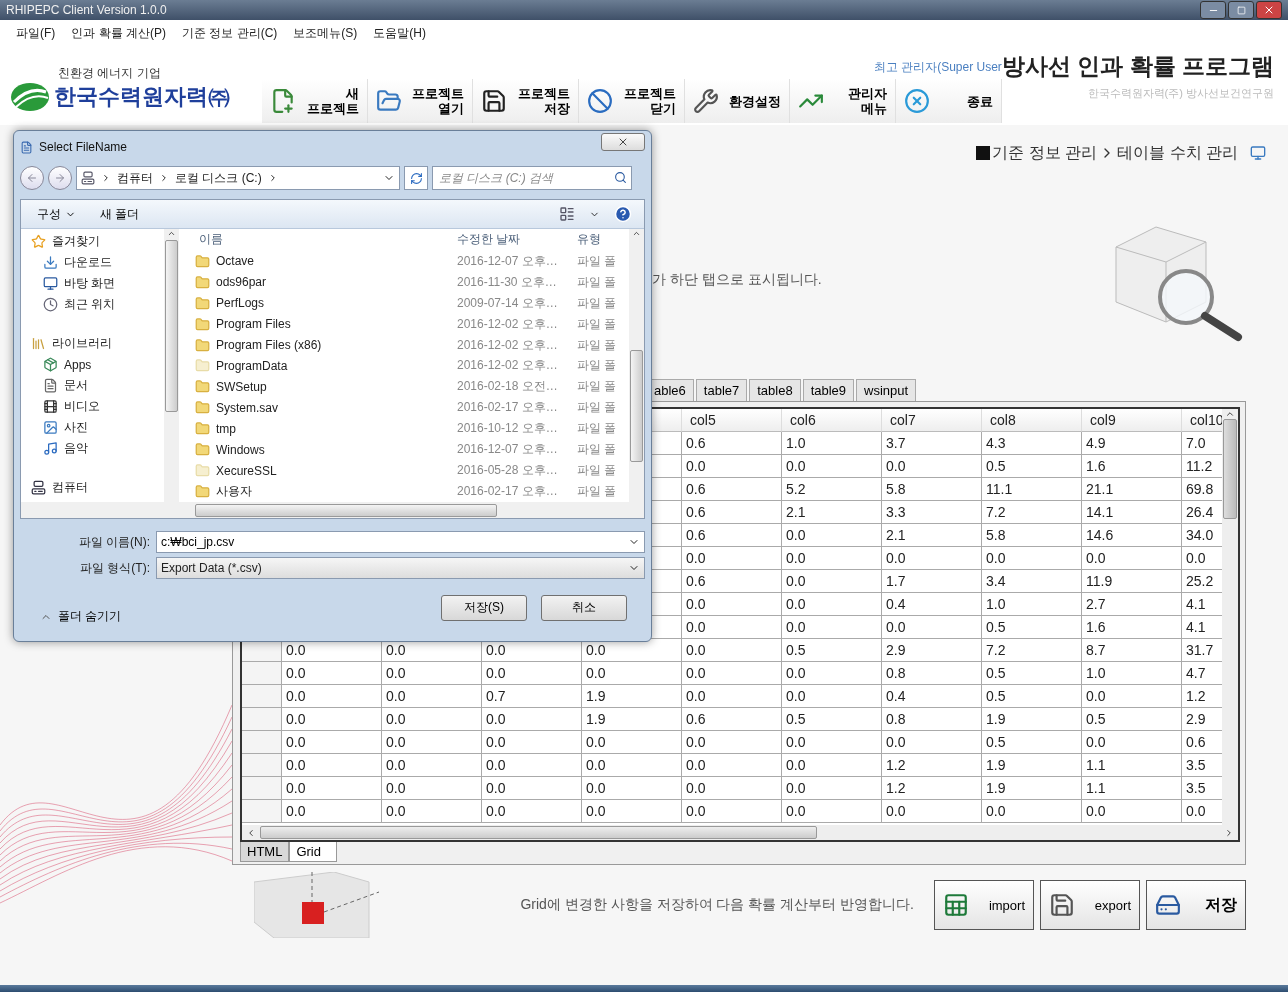 This screenshot has width=1288, height=992. Describe the element at coordinates (399, 33) in the screenshot. I see `menu-item: 도움말(H)` at that location.